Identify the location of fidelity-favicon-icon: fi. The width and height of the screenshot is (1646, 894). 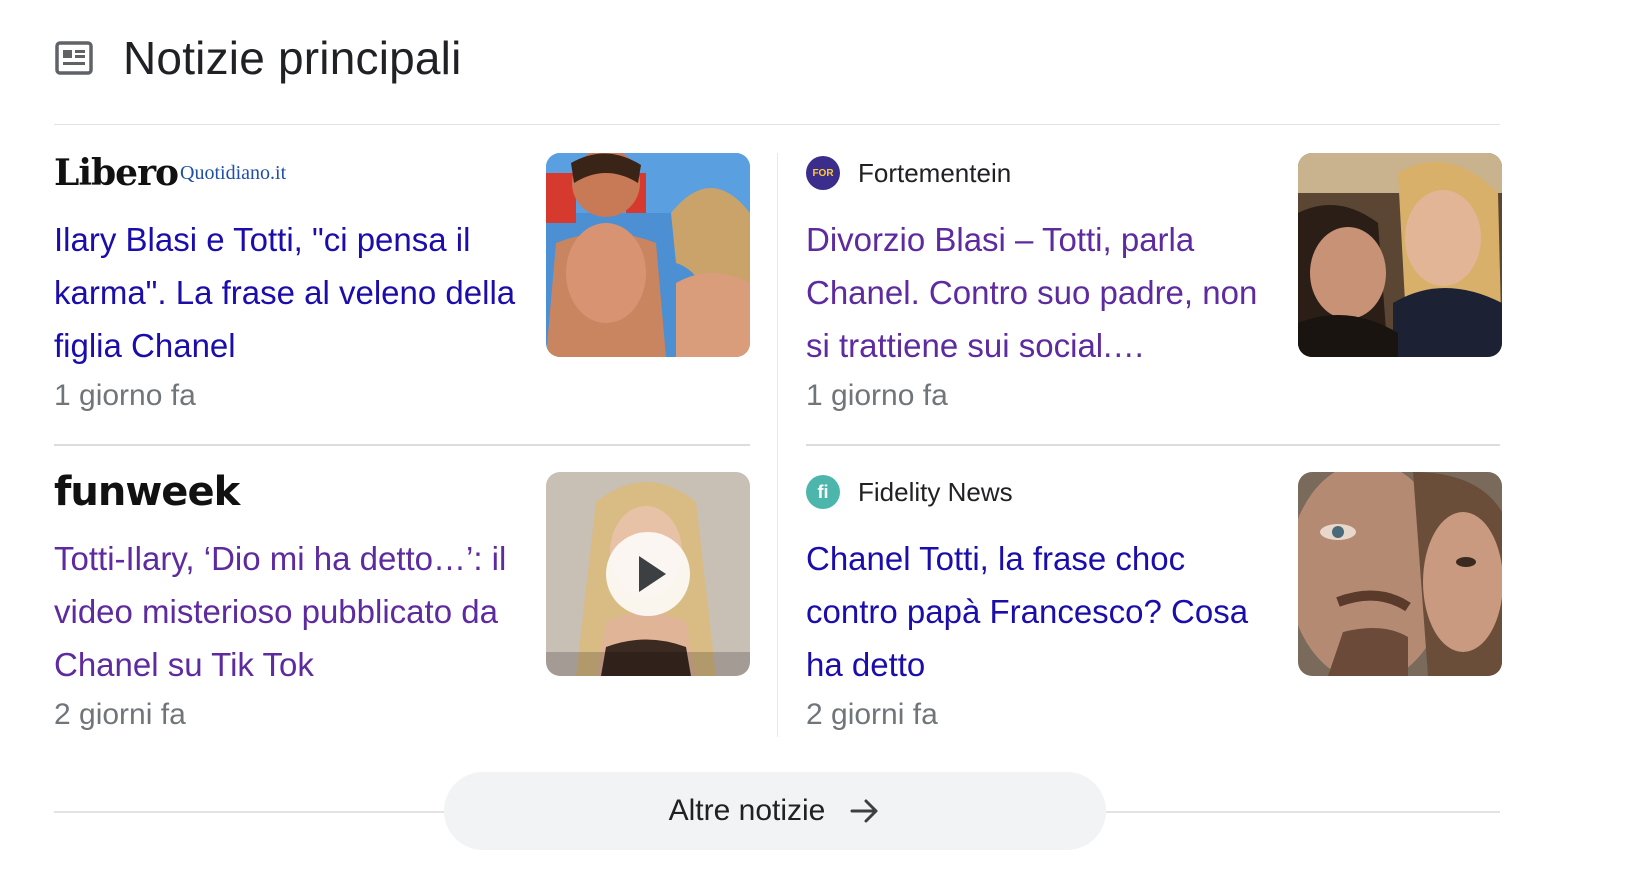
(823, 492).